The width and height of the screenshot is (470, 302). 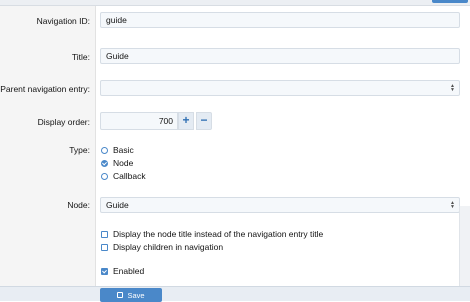 What do you see at coordinates (45, 89) in the screenshot?
I see `parent-navigation-label: Parent navigation entry:` at bounding box center [45, 89].